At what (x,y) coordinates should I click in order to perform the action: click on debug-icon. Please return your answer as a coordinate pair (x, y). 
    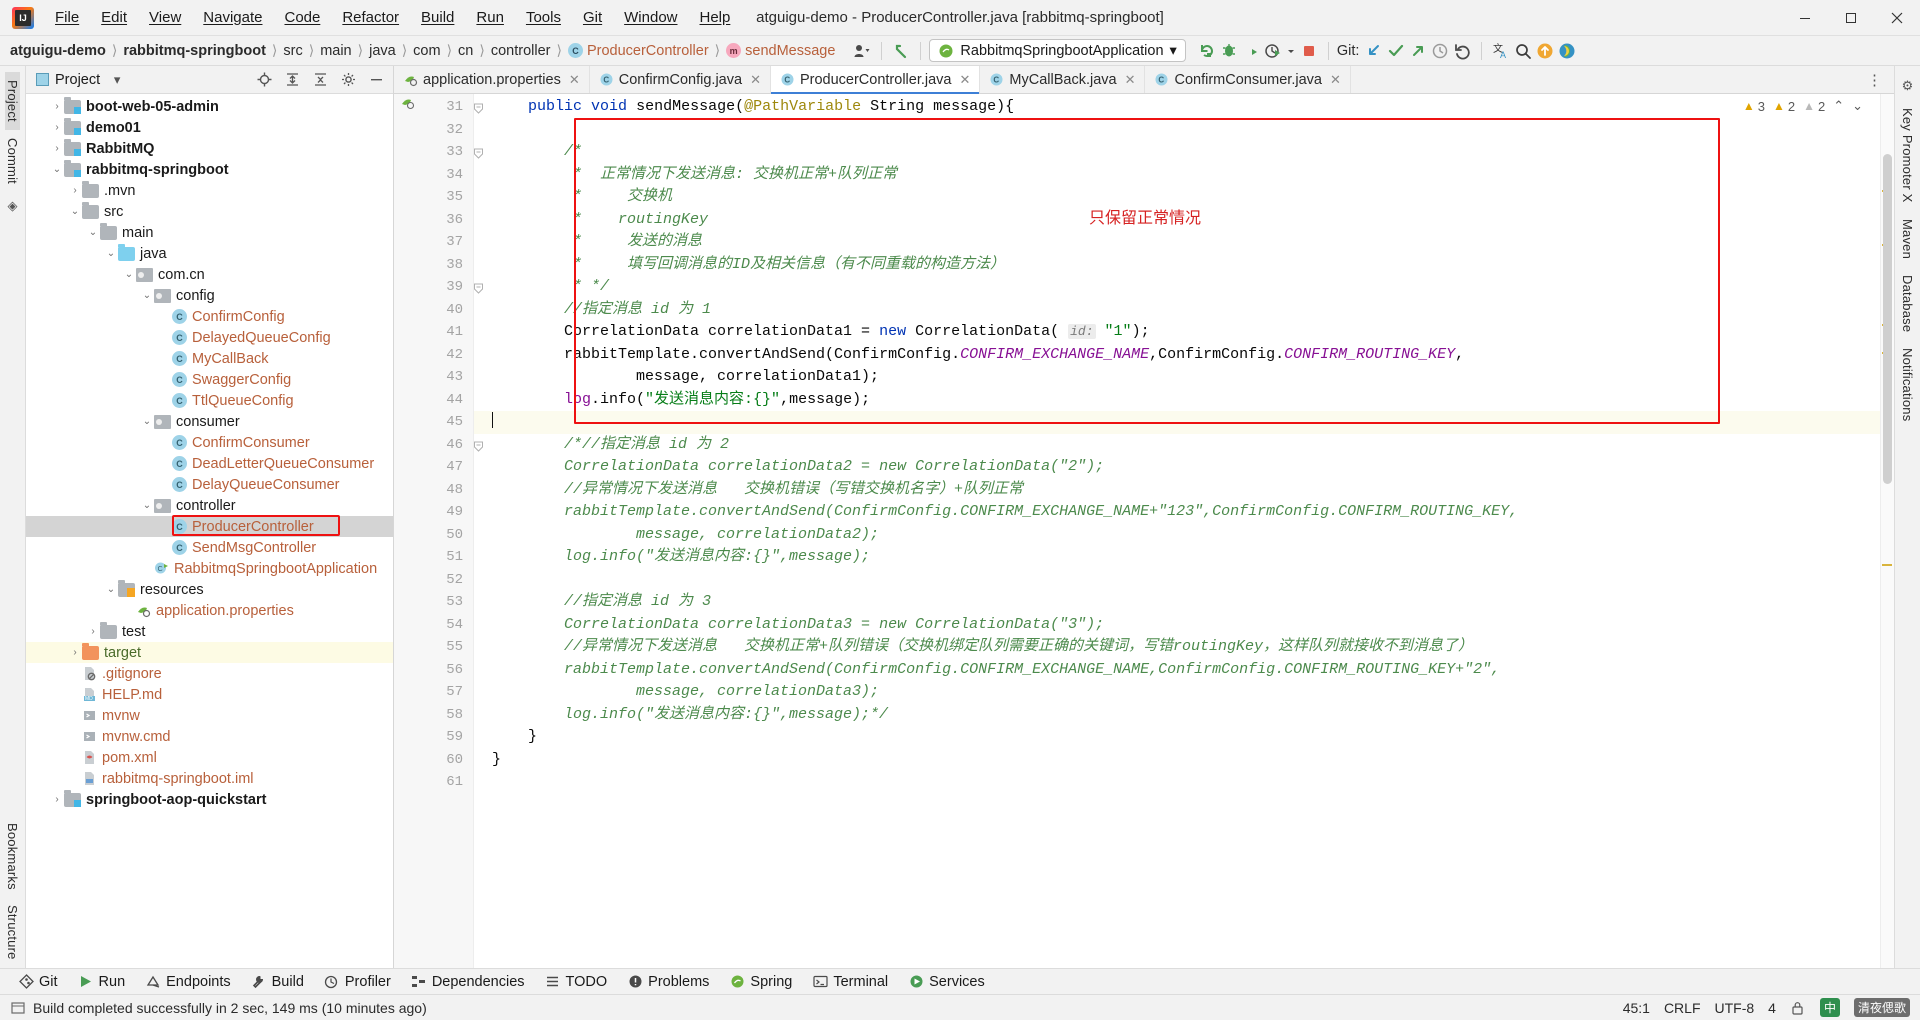
    Looking at the image, I should click on (1229, 51).